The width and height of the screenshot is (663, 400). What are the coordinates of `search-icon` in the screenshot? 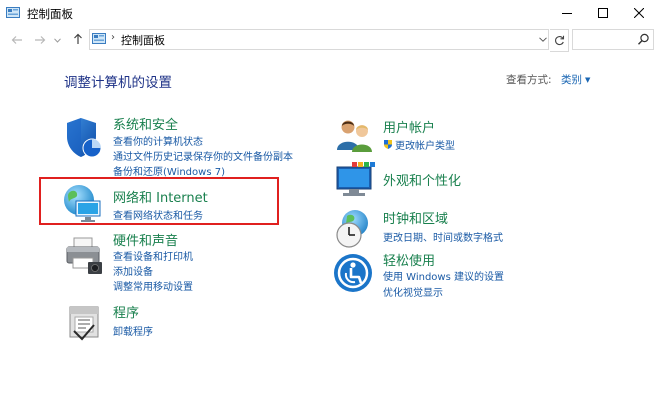 It's located at (643, 39).